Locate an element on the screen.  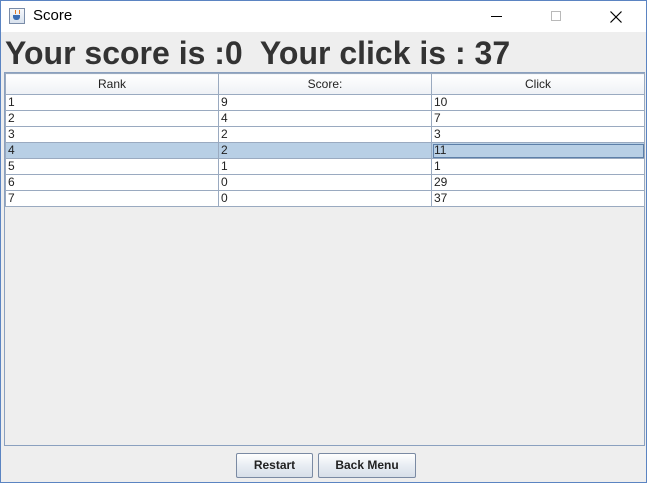
table-row: 7 0 37 is located at coordinates (325, 198).